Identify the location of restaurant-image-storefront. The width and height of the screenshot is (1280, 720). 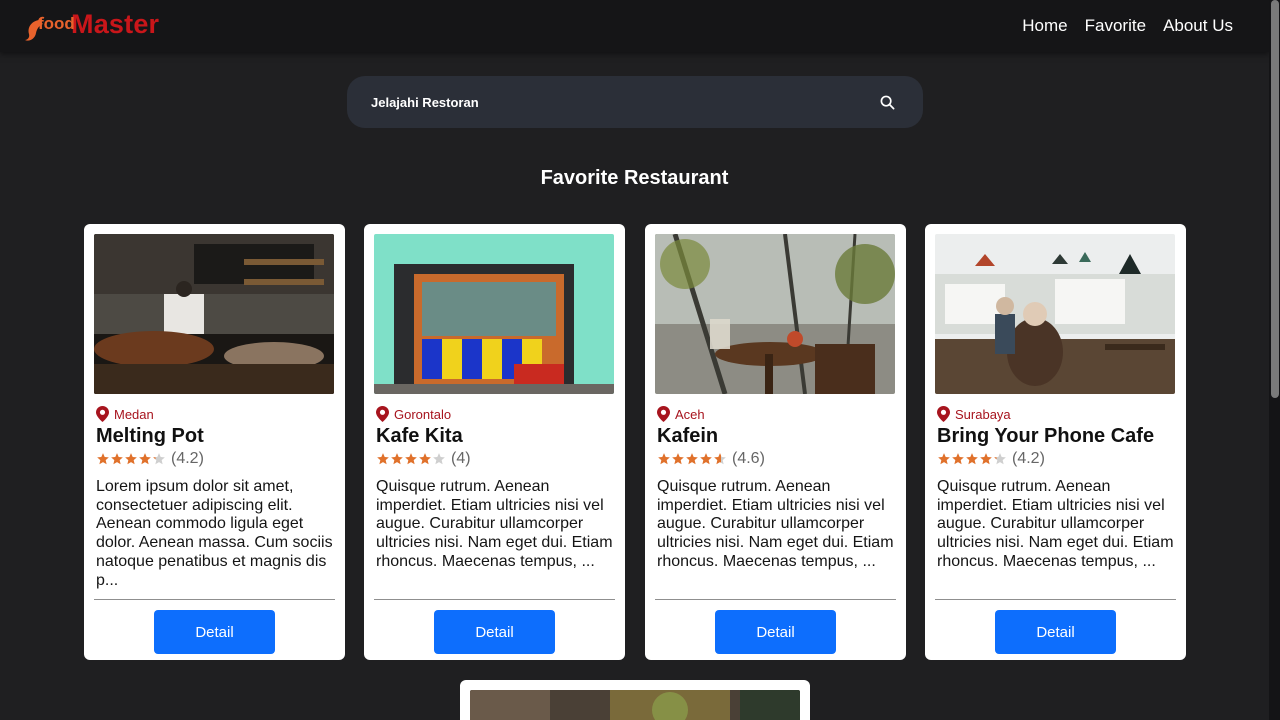
(494, 314).